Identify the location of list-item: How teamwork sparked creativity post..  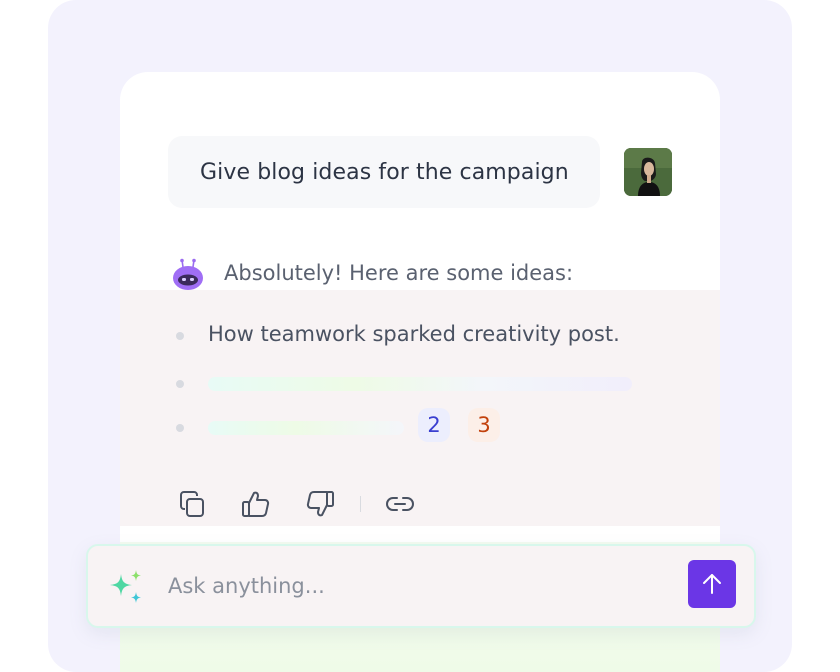
(414, 334).